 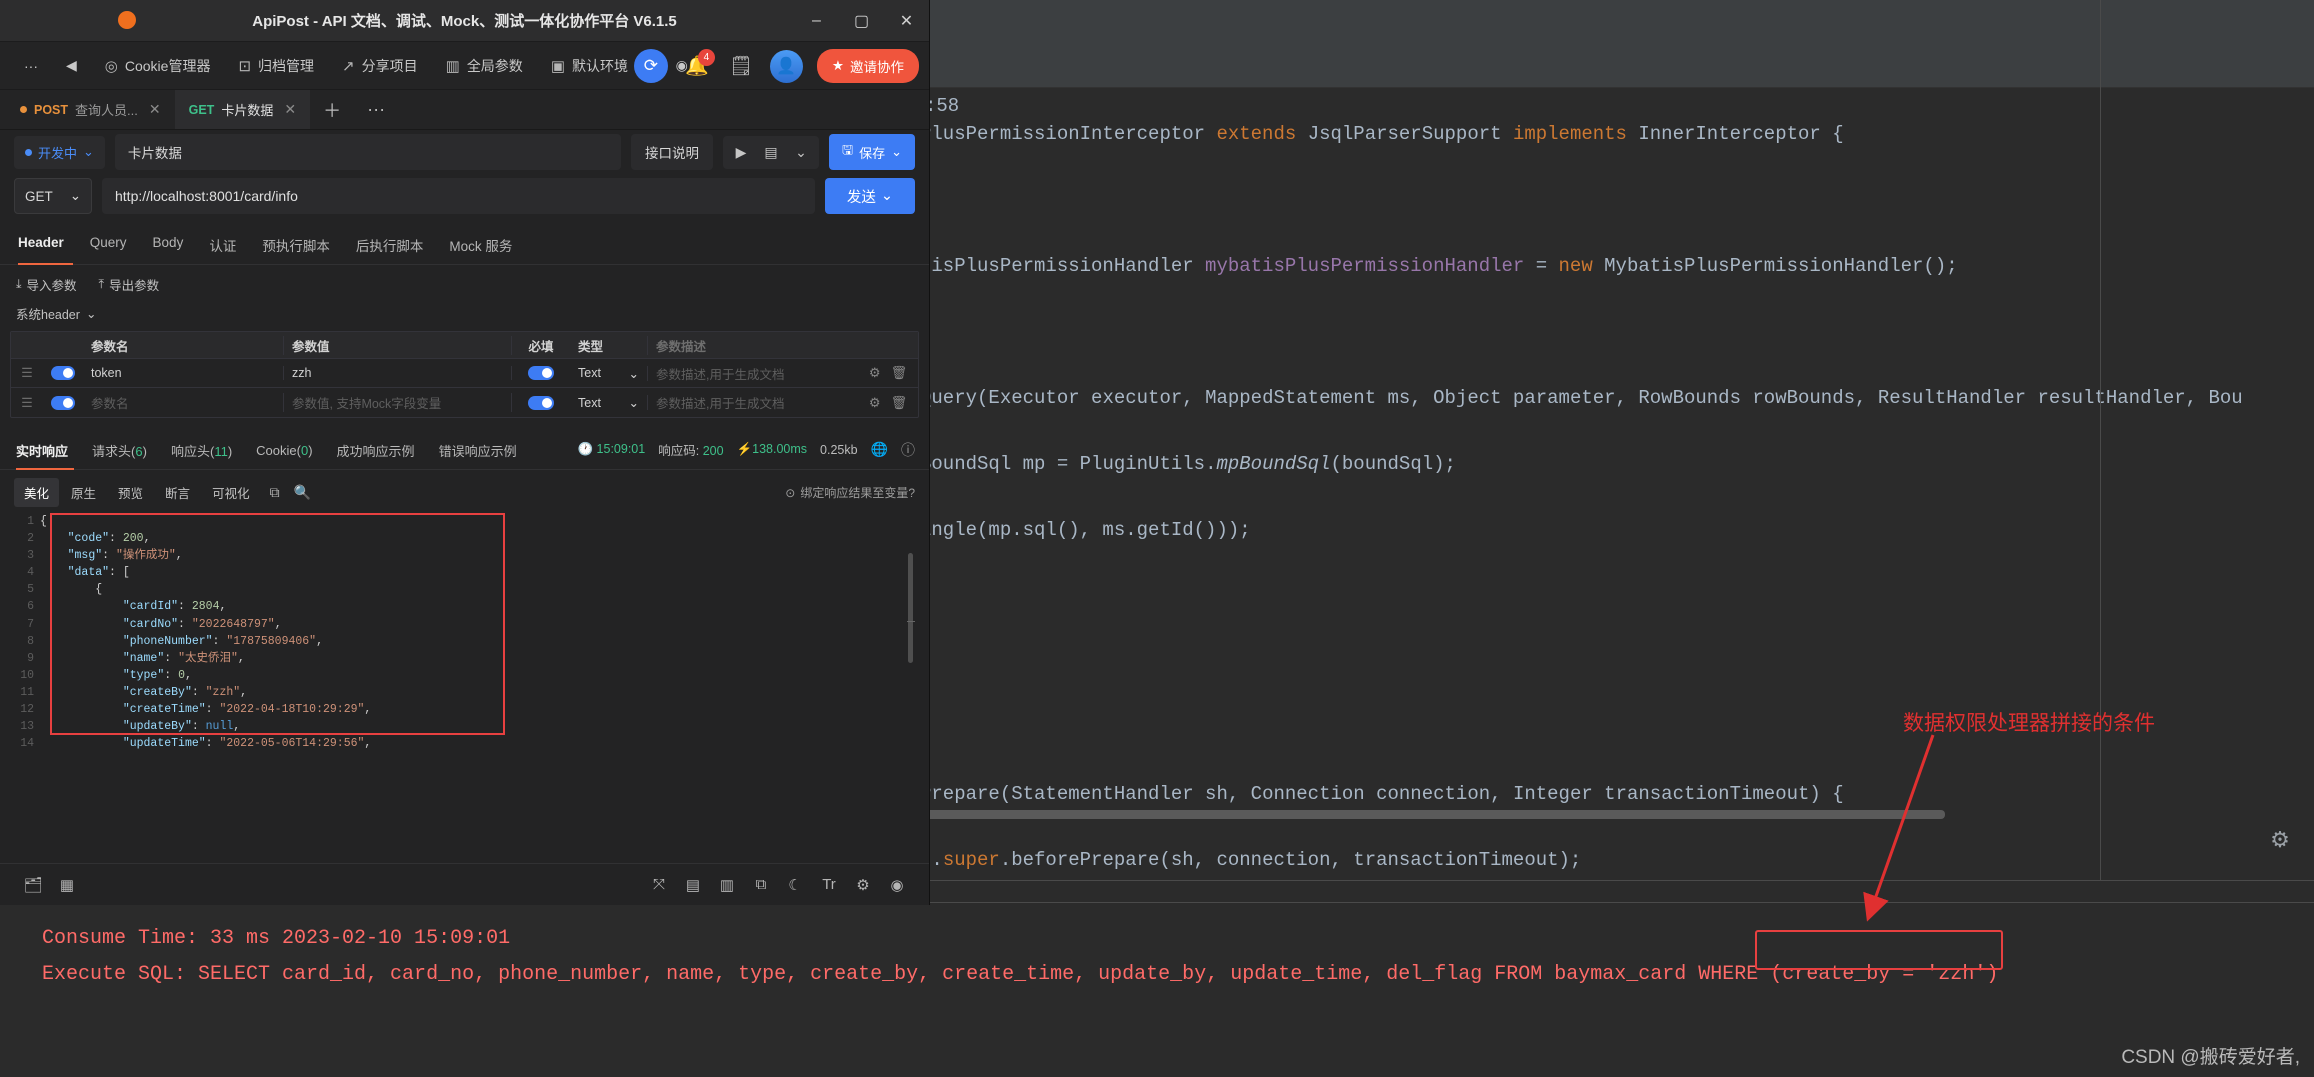 What do you see at coordinates (879, 449) in the screenshot?
I see `globe-icon: 🌐` at bounding box center [879, 449].